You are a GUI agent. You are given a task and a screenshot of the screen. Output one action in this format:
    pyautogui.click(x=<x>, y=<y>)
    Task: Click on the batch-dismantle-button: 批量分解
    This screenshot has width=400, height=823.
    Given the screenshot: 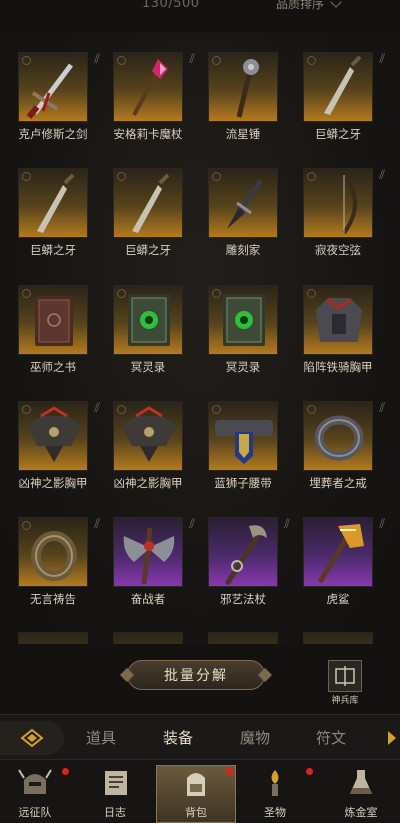 What is the action you would take?
    pyautogui.click(x=196, y=675)
    